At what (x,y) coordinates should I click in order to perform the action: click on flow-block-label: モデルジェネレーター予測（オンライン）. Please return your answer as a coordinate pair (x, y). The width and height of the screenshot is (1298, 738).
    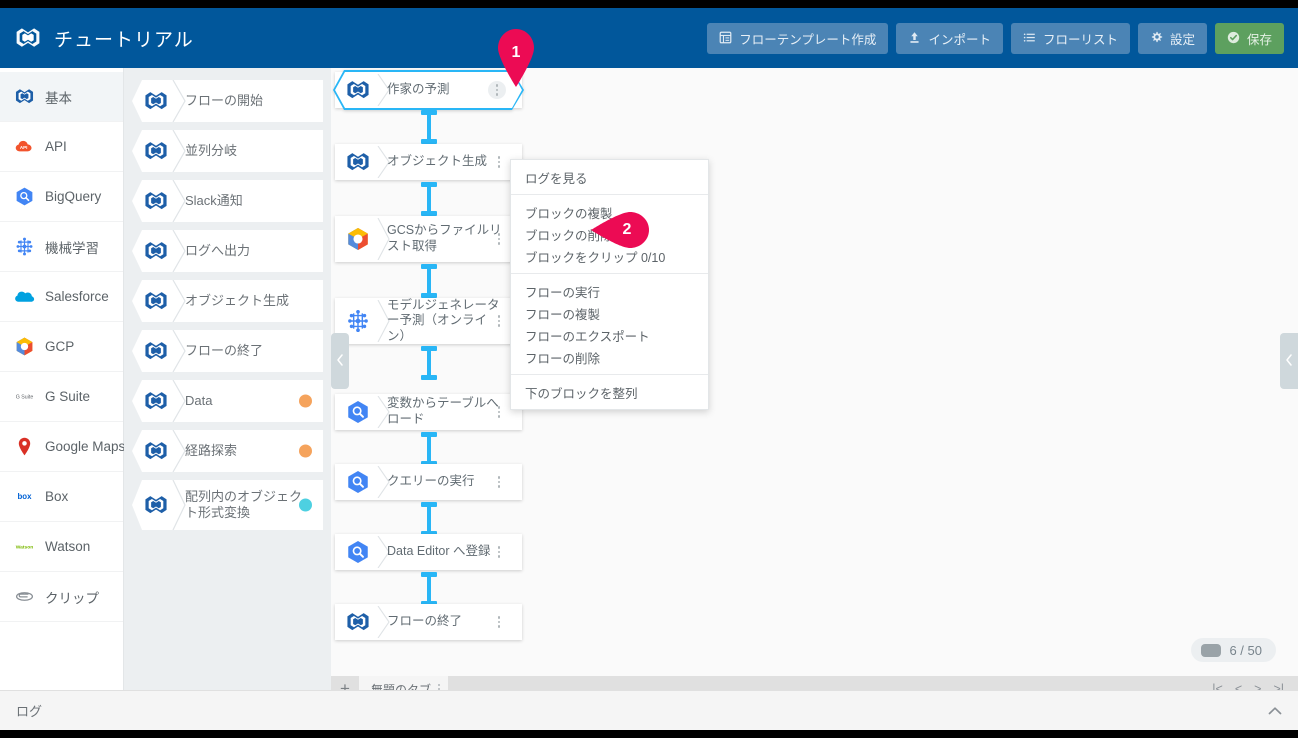
    Looking at the image, I should click on (443, 320).